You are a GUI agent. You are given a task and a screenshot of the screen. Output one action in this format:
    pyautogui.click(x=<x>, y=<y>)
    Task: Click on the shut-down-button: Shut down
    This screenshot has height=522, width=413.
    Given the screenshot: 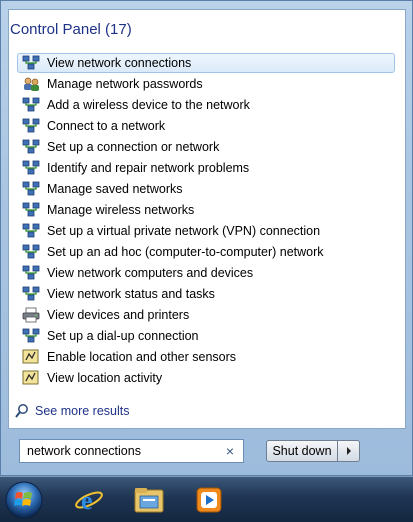 What is the action you would take?
    pyautogui.click(x=302, y=451)
    